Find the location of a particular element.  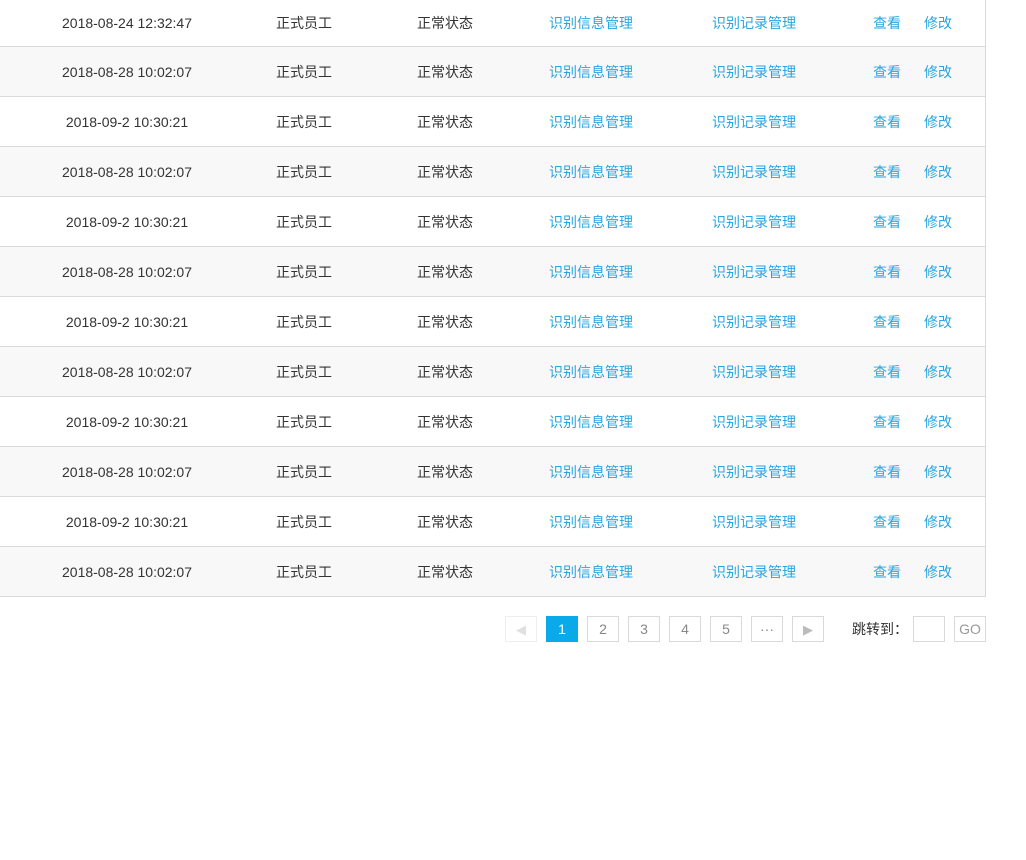

pagination: ◀ 1 2 3 4 5 ··· ▶ 跳转到： GO is located at coordinates (513, 629).